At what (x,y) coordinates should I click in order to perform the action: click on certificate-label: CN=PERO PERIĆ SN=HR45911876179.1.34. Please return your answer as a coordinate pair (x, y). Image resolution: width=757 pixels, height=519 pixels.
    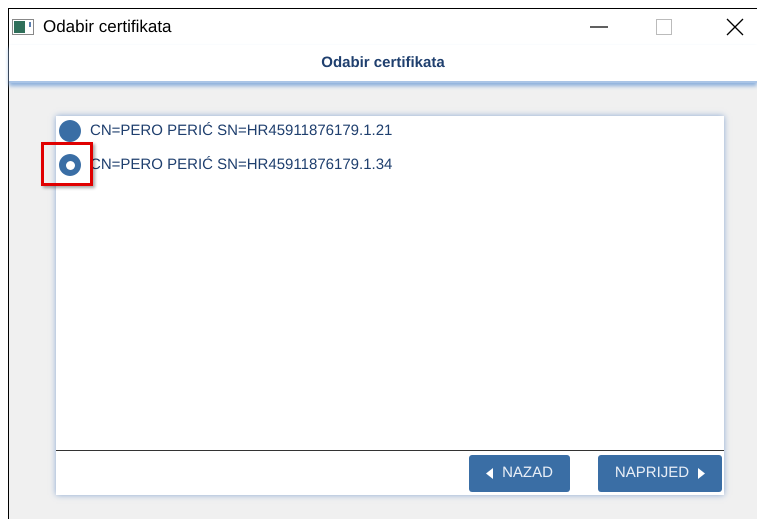
    Looking at the image, I should click on (241, 165).